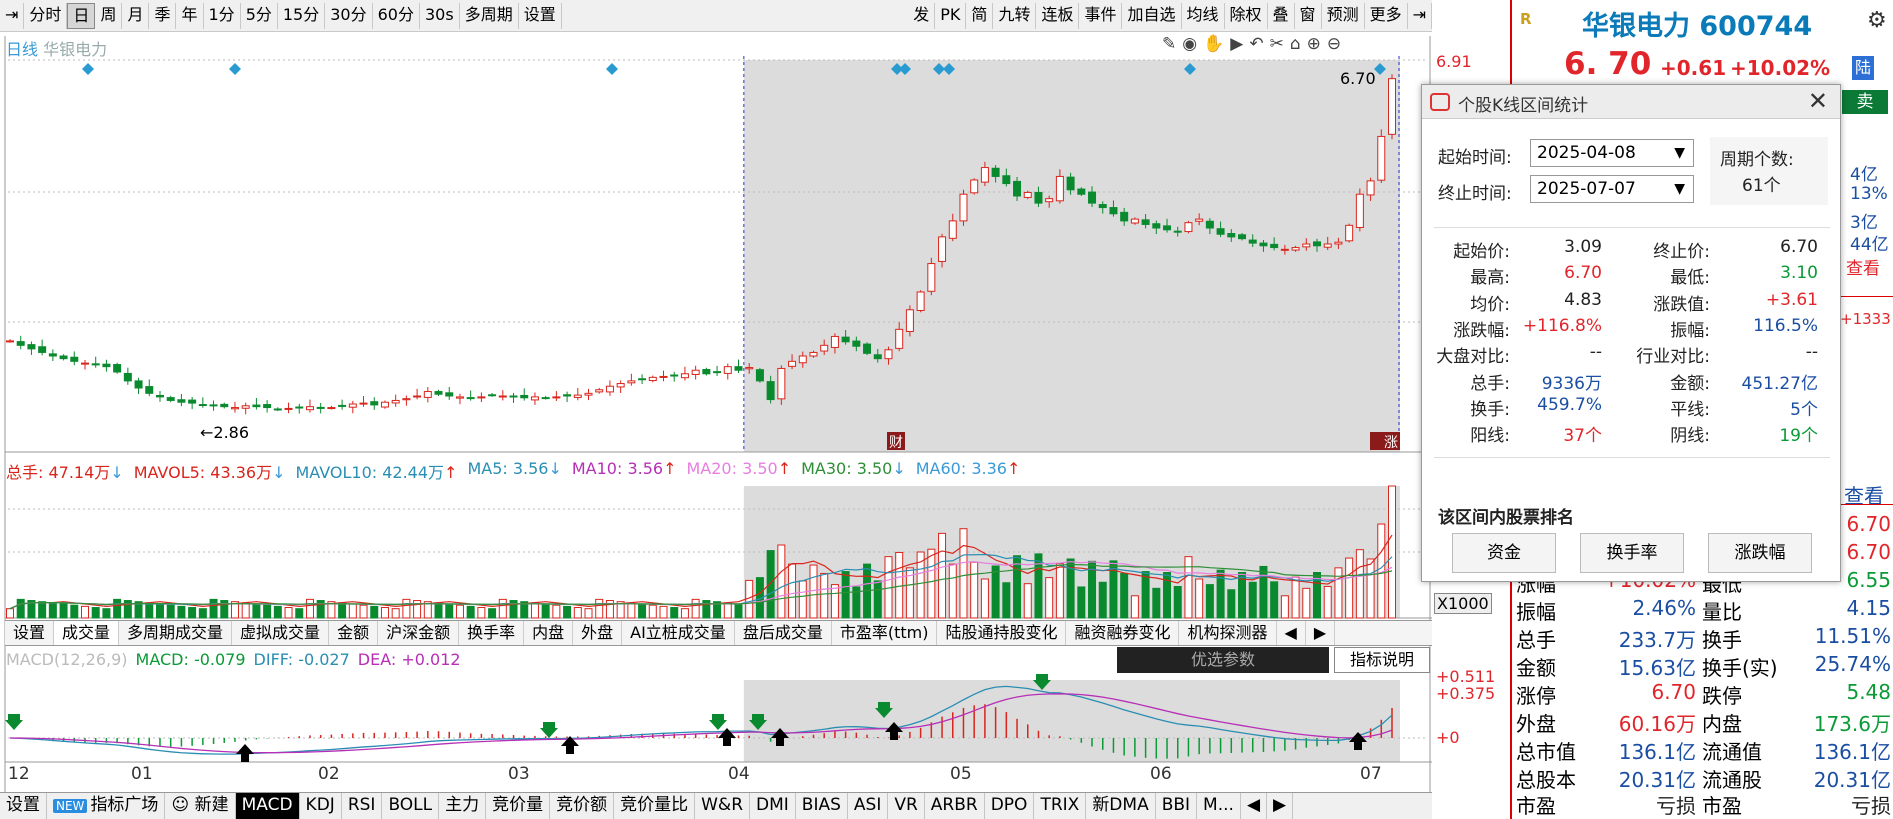 This screenshot has height=819, width=1893. What do you see at coordinates (1101, 15) in the screenshot?
I see `toolbar-item: 事件` at bounding box center [1101, 15].